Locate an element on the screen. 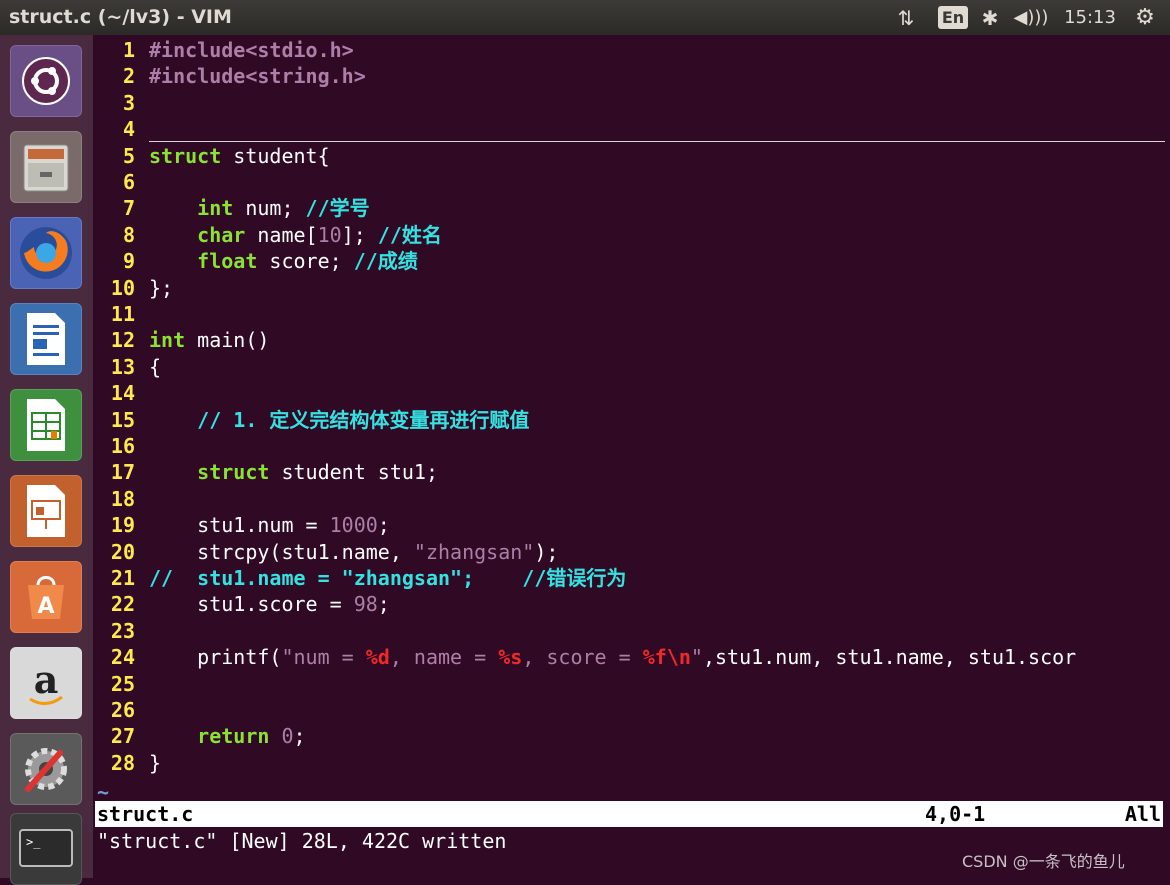  code-token: 98 is located at coordinates (365, 604).